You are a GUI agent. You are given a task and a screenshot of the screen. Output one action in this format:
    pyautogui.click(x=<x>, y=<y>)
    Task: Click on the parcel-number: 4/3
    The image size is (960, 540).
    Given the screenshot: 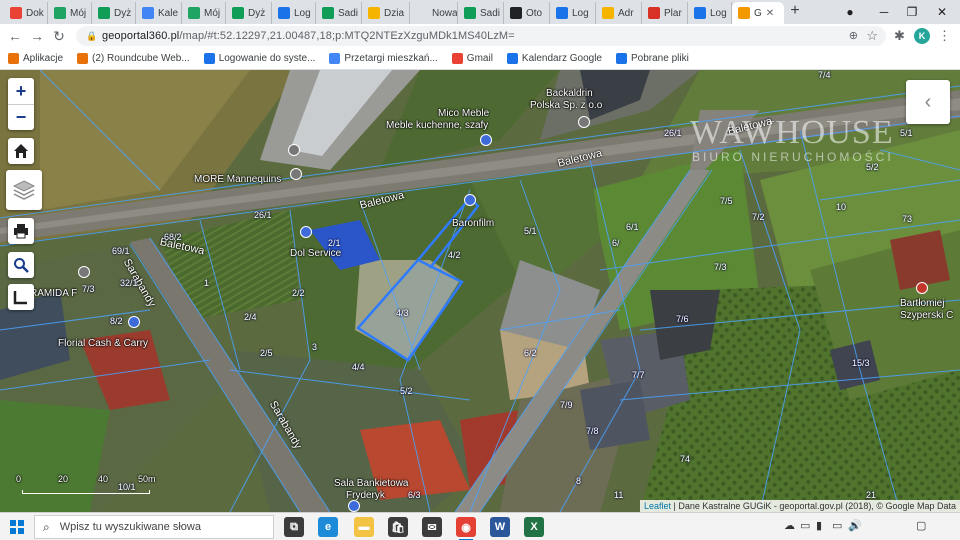 What is the action you would take?
    pyautogui.click(x=402, y=313)
    